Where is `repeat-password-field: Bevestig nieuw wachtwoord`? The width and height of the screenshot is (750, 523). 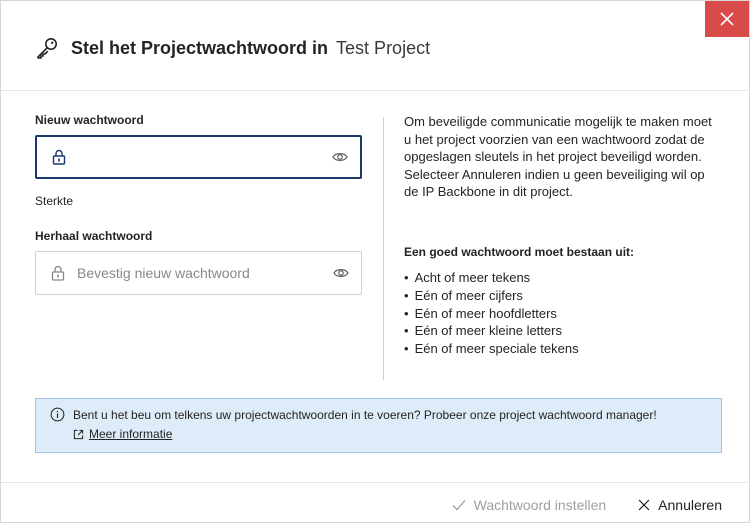
repeat-password-field: Bevestig nieuw wachtwoord is located at coordinates (198, 273).